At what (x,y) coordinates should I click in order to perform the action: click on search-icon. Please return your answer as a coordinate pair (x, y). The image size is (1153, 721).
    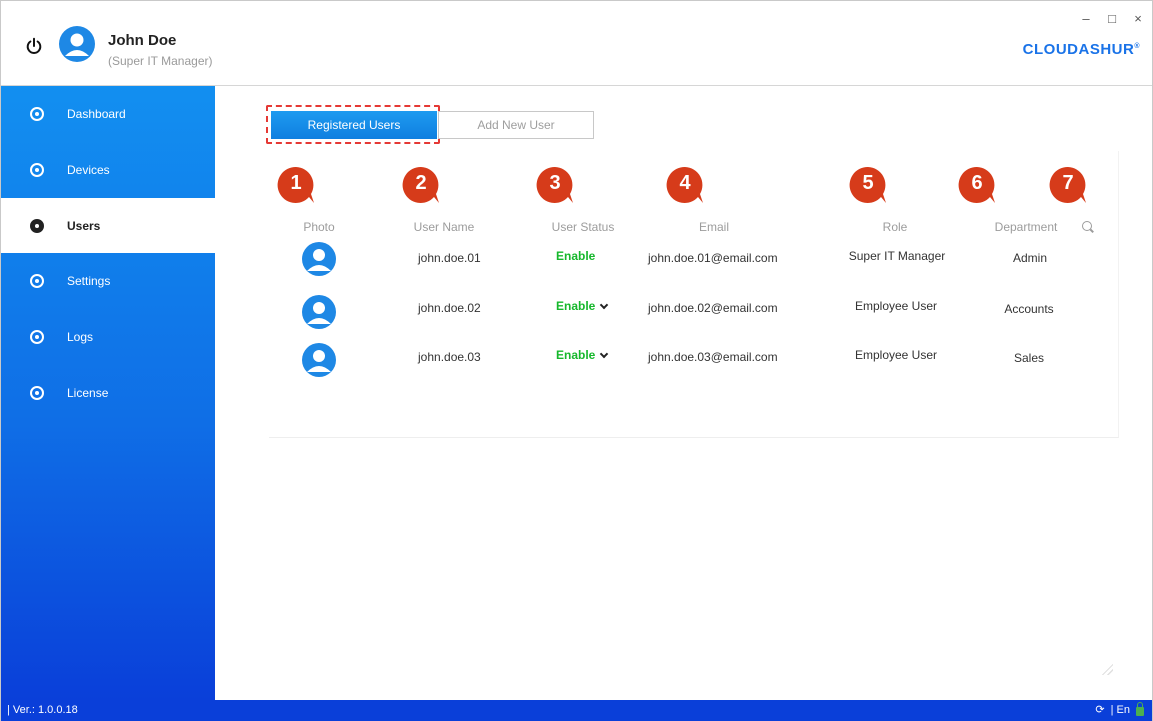
    Looking at the image, I should click on (1087, 226).